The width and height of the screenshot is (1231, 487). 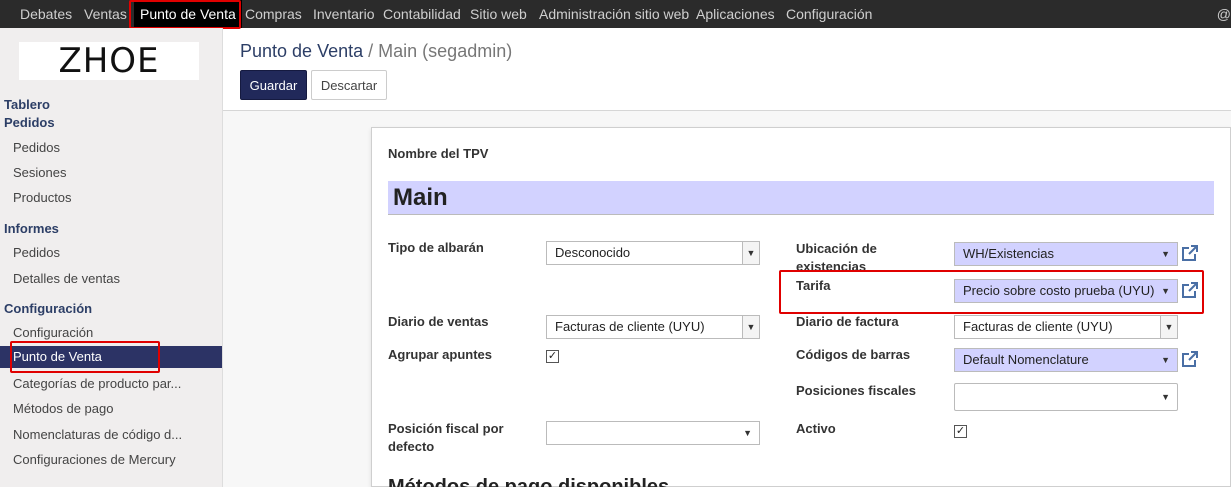 What do you see at coordinates (349, 85) in the screenshot?
I see `discard-button: Descartar` at bounding box center [349, 85].